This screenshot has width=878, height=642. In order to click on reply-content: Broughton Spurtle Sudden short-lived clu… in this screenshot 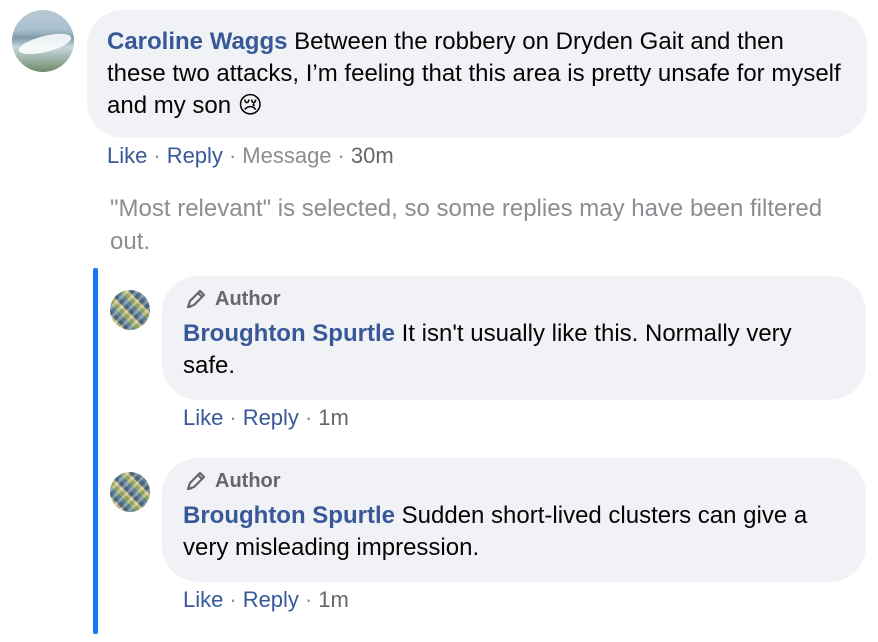, I will do `click(513, 532)`.